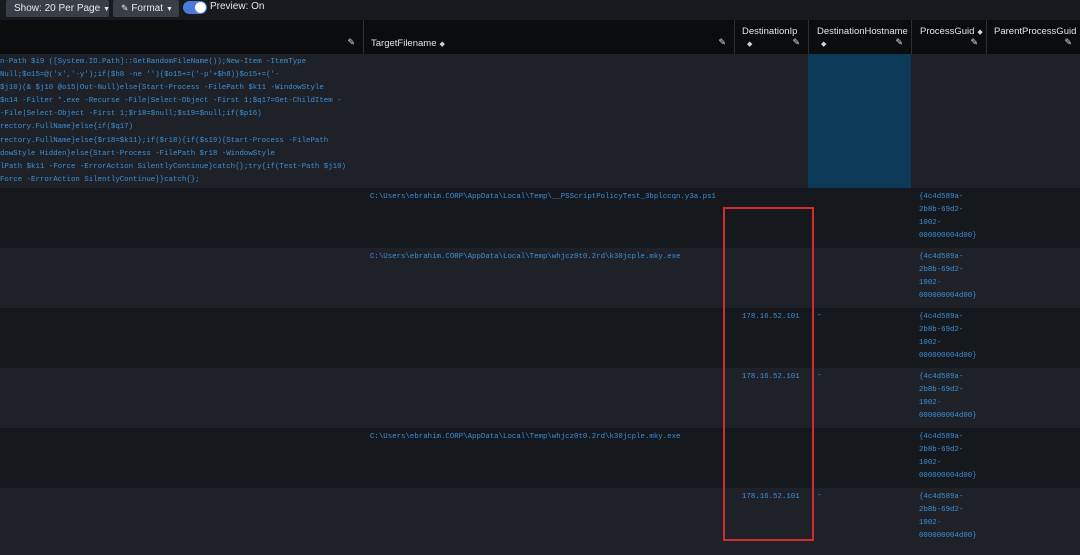 The image size is (1080, 555). I want to click on header-destination-ip-label: DestinationIp, so click(770, 31).